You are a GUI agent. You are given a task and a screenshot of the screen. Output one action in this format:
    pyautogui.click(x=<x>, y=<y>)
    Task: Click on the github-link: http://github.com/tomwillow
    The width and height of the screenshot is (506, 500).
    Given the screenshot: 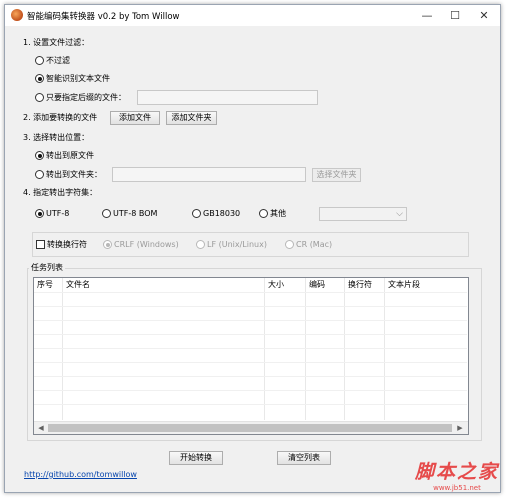 What is the action you would take?
    pyautogui.click(x=80, y=474)
    